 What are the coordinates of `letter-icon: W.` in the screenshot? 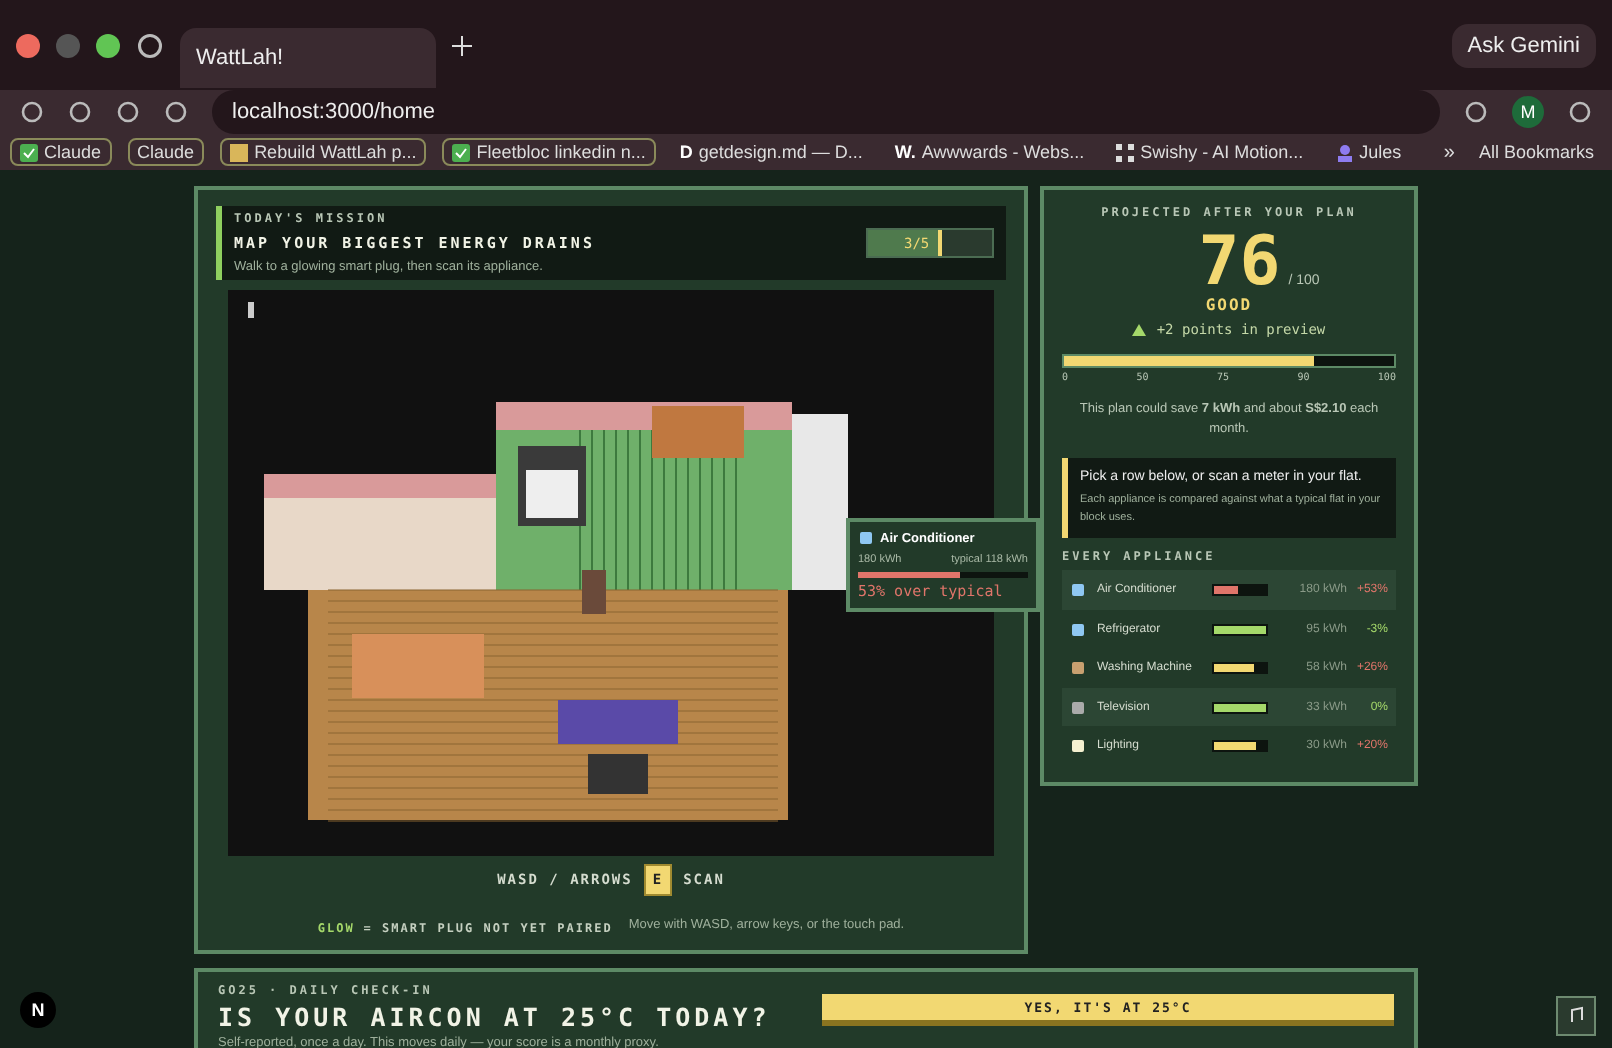 It's located at (905, 152).